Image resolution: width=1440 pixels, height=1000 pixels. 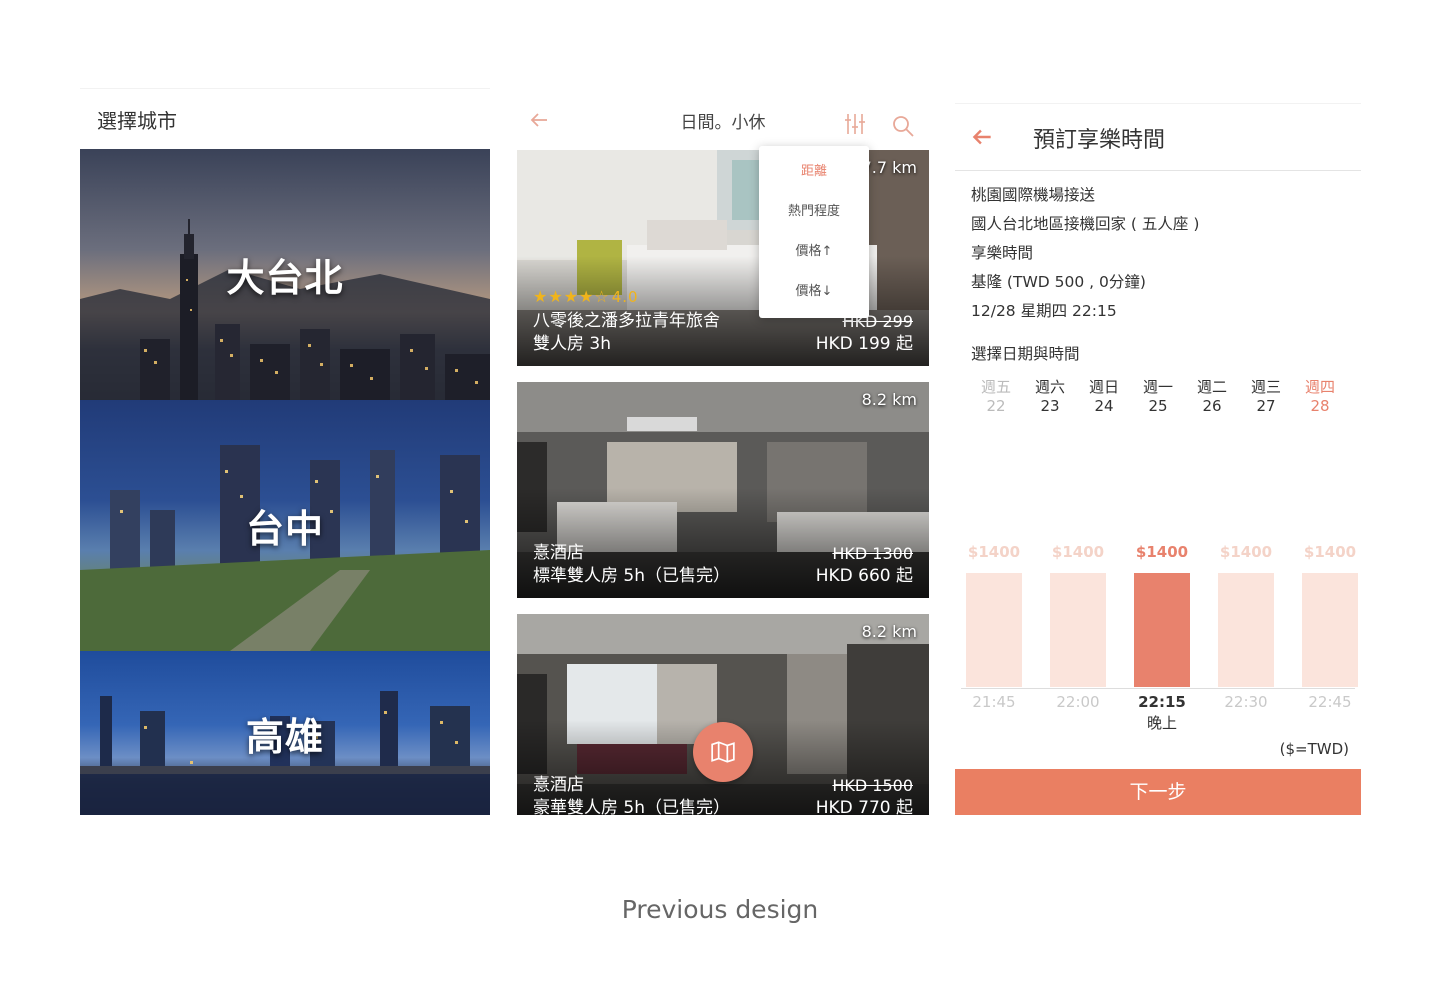 I want to click on app-header: 日間。小休, so click(x=723, y=119).